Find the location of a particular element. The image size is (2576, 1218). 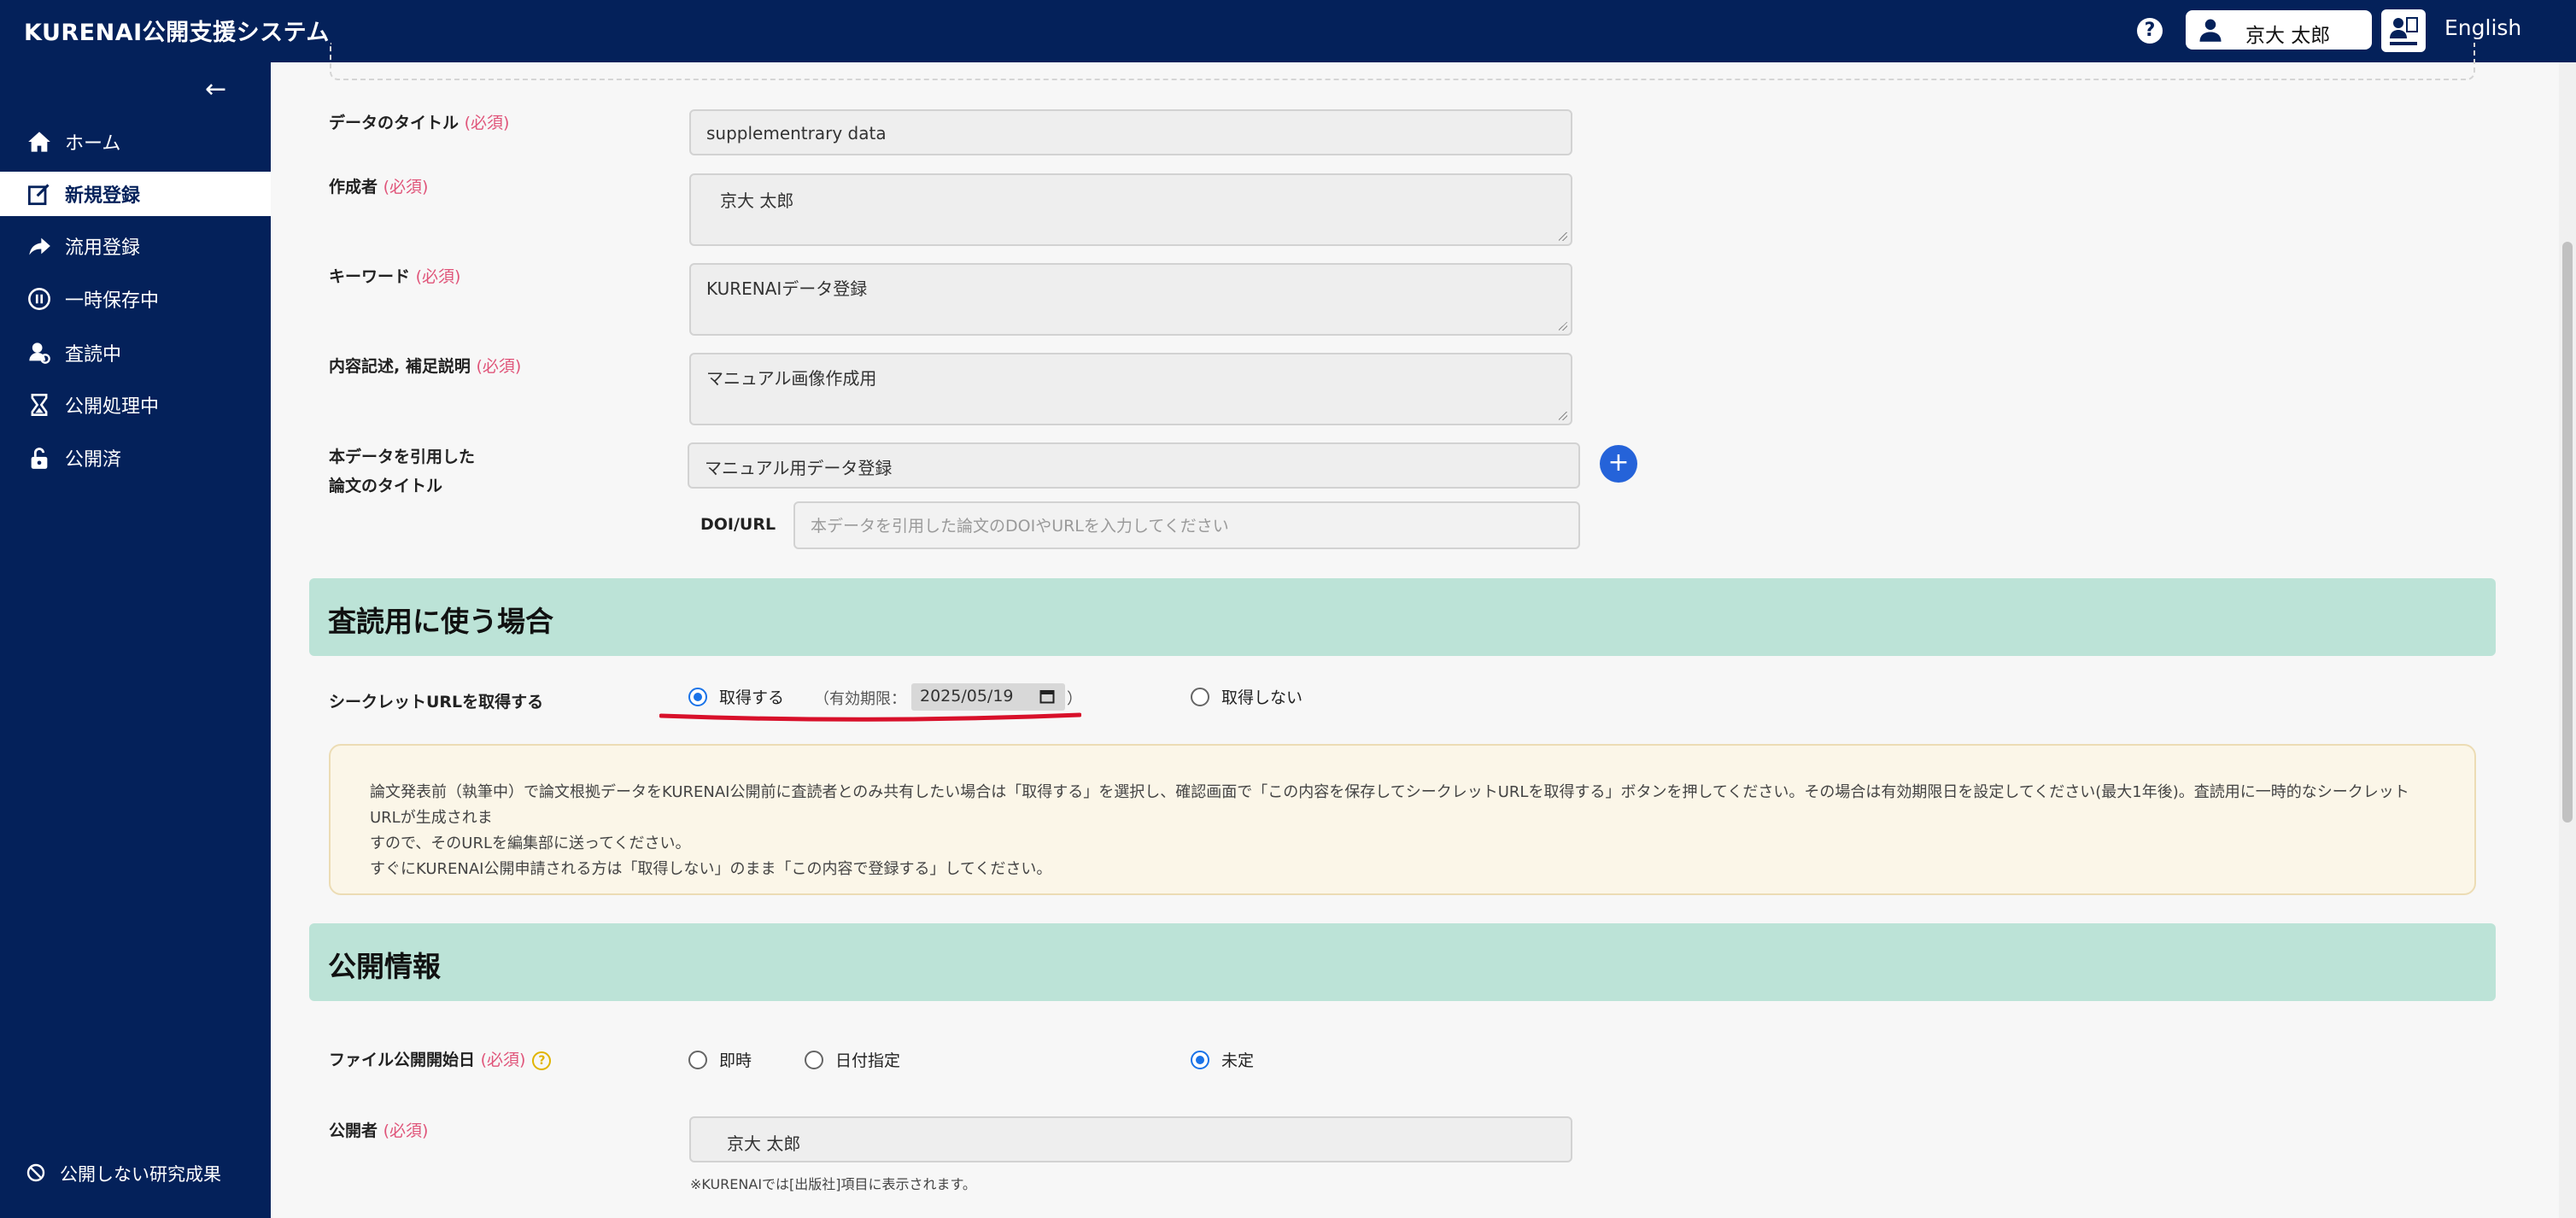

edit-icon is located at coordinates (39, 194).